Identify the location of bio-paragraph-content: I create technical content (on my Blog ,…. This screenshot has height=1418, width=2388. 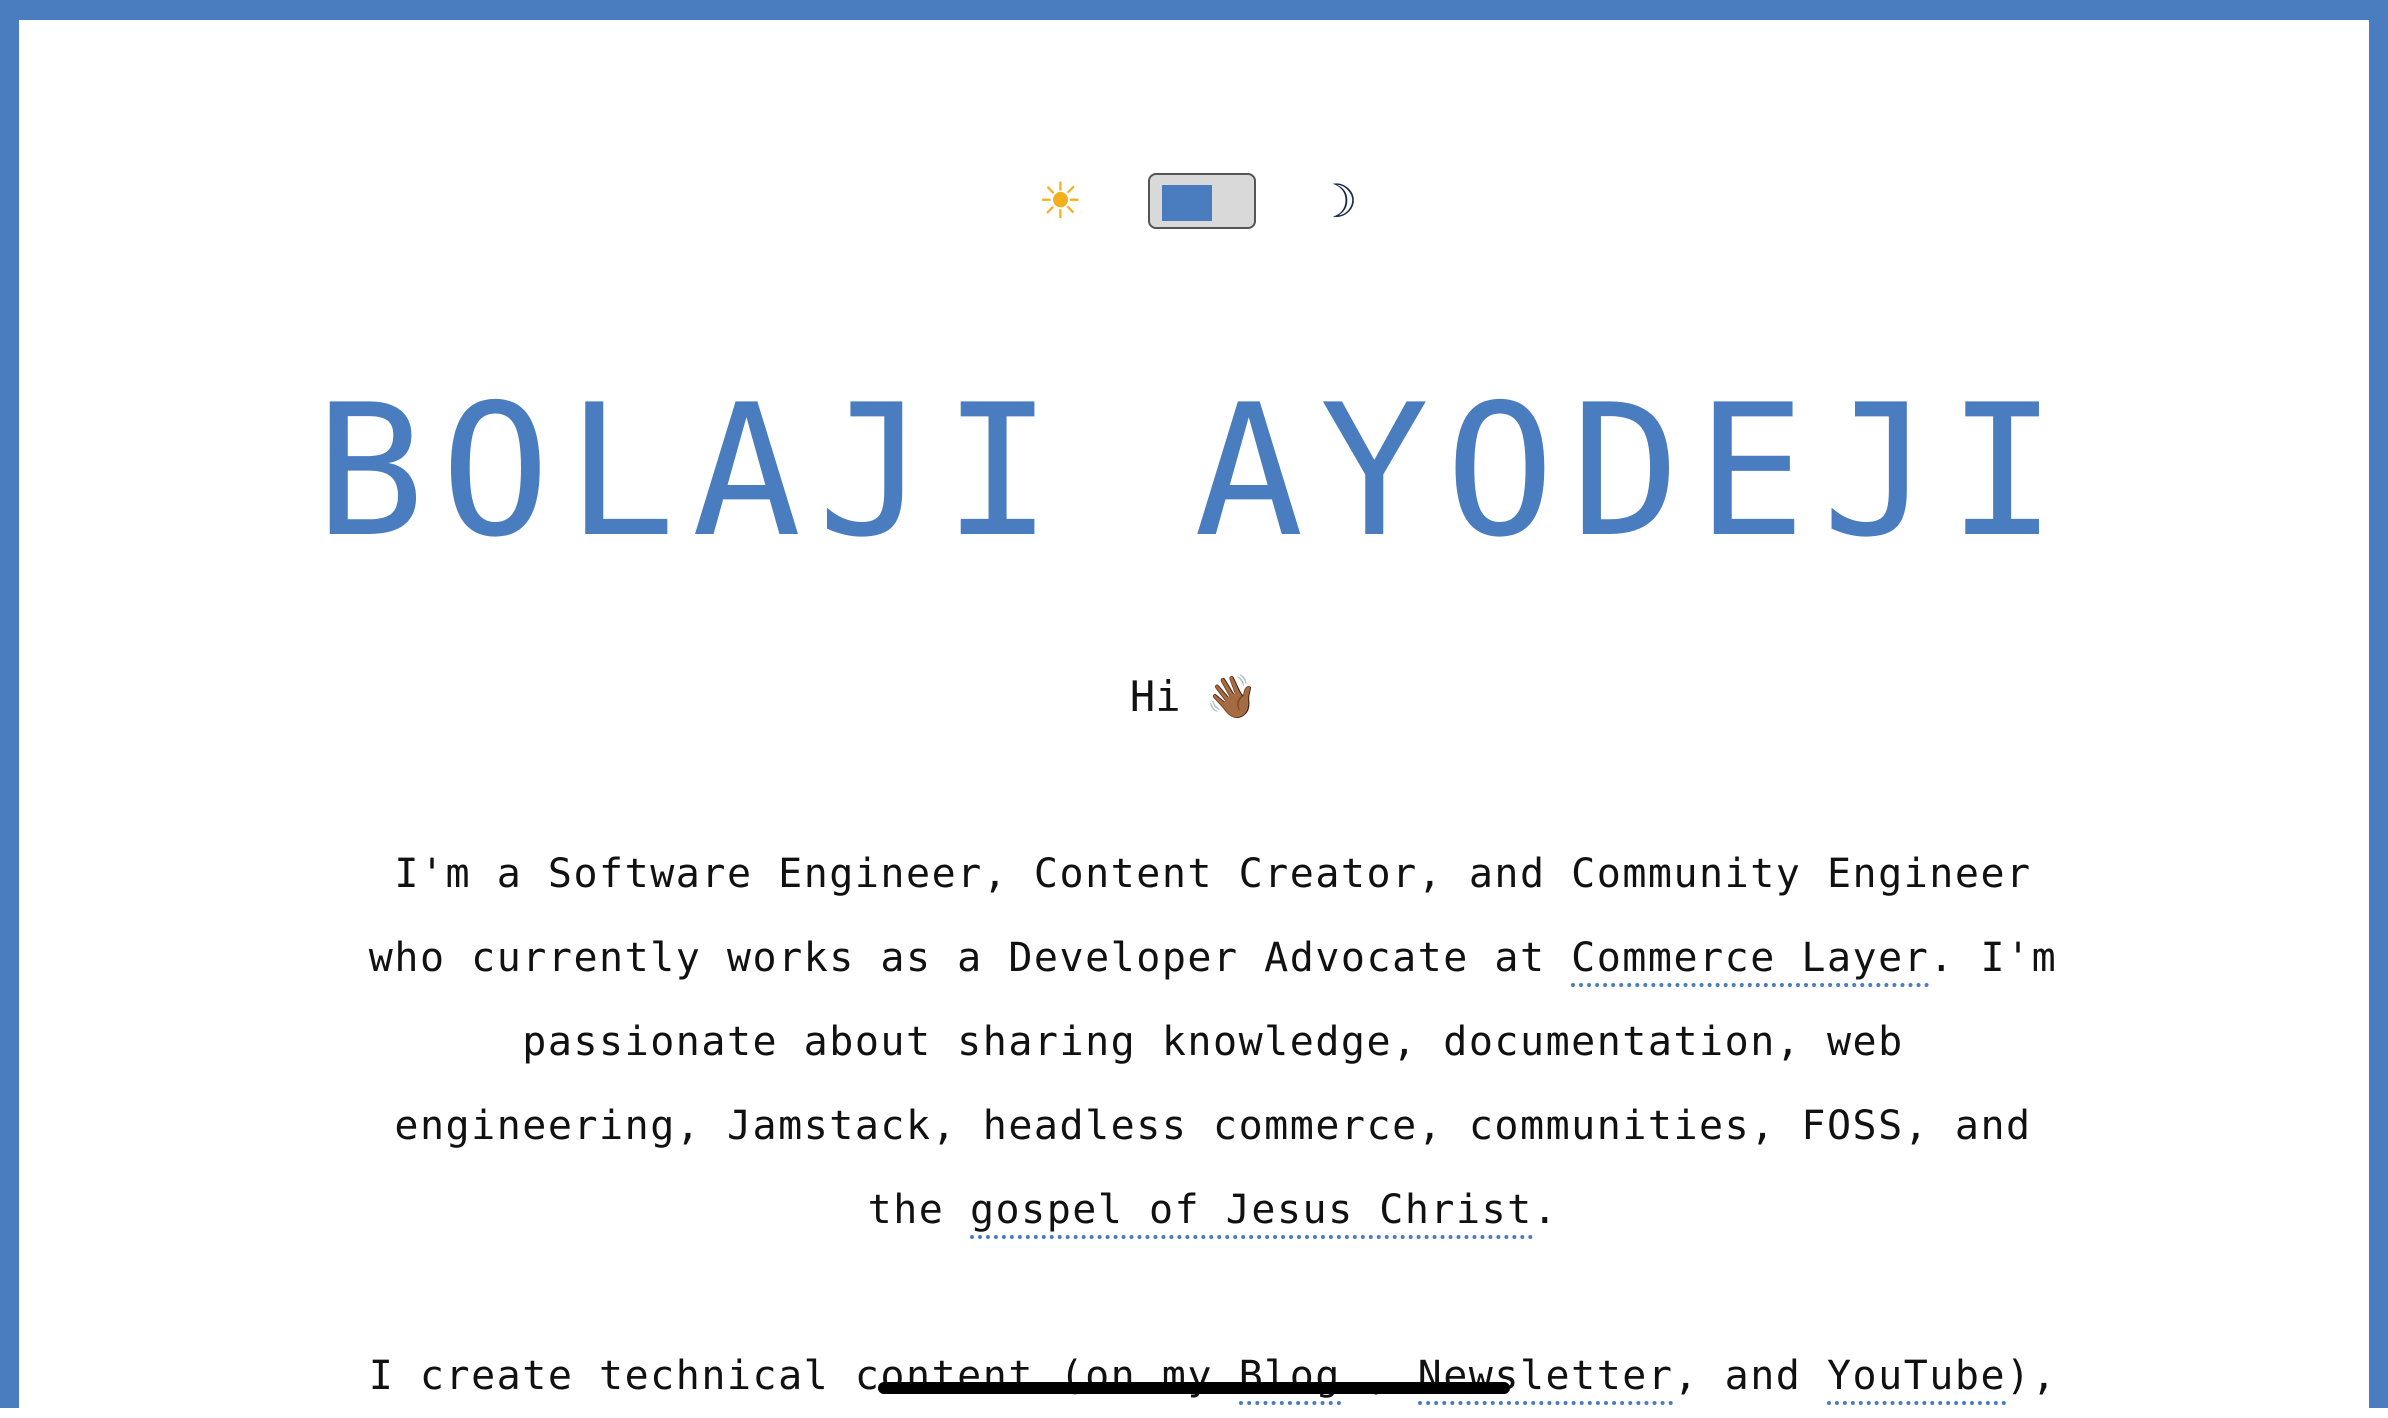
(1213, 1376).